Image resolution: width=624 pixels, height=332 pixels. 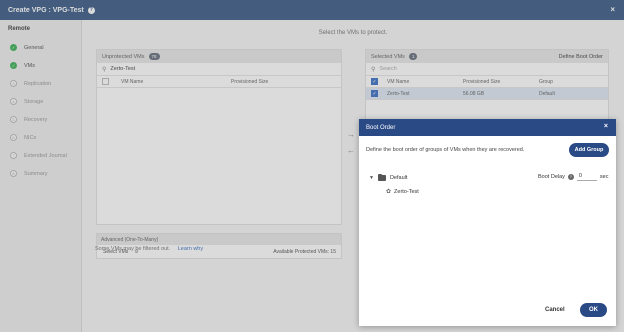 What do you see at coordinates (586, 176) in the screenshot?
I see `boot-delay-input` at bounding box center [586, 176].